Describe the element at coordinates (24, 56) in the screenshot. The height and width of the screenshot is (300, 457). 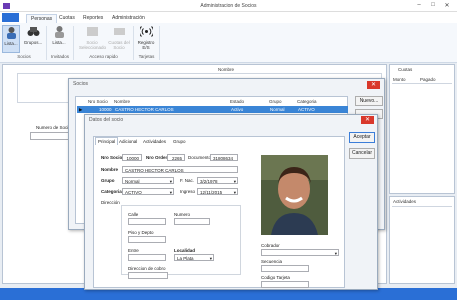
I see `group-label-socios: Socios` at that location.